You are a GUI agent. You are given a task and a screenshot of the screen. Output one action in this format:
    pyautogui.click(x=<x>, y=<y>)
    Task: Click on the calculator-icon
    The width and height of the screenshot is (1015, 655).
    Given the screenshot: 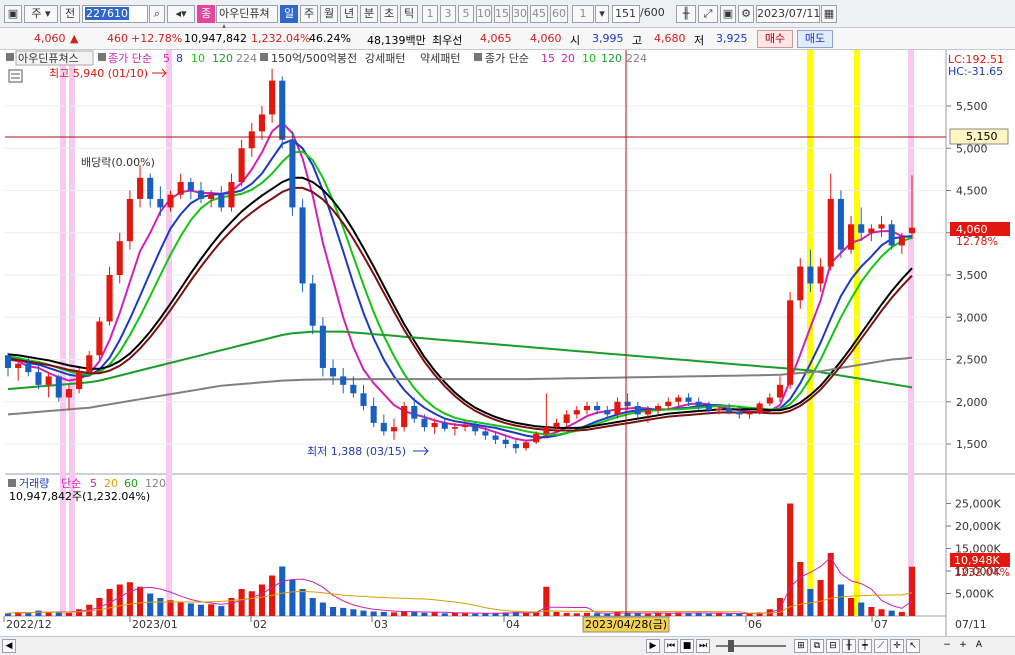 What is the action you would take?
    pyautogui.click(x=15, y=76)
    